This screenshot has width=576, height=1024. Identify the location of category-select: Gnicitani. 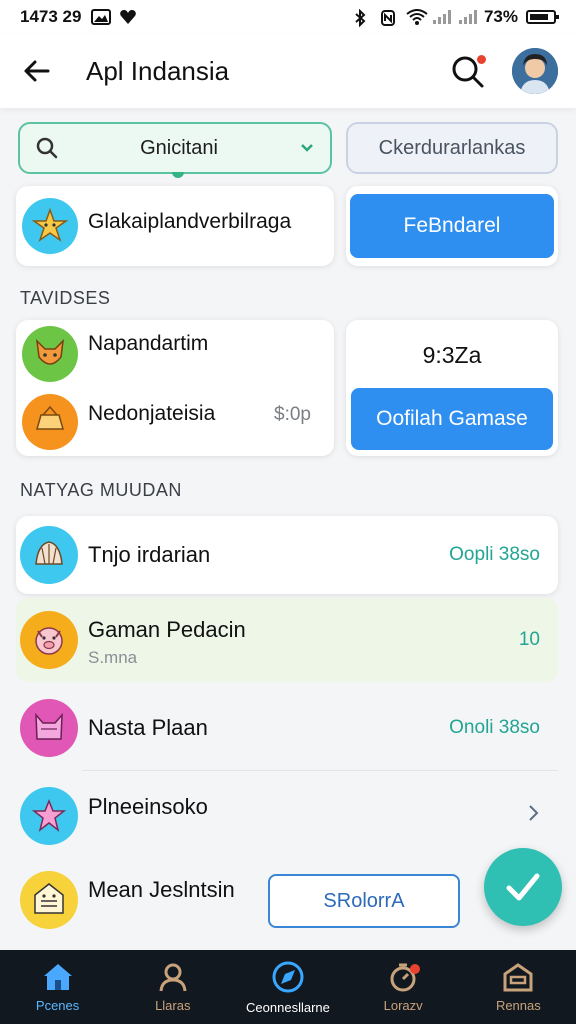
(175, 150).